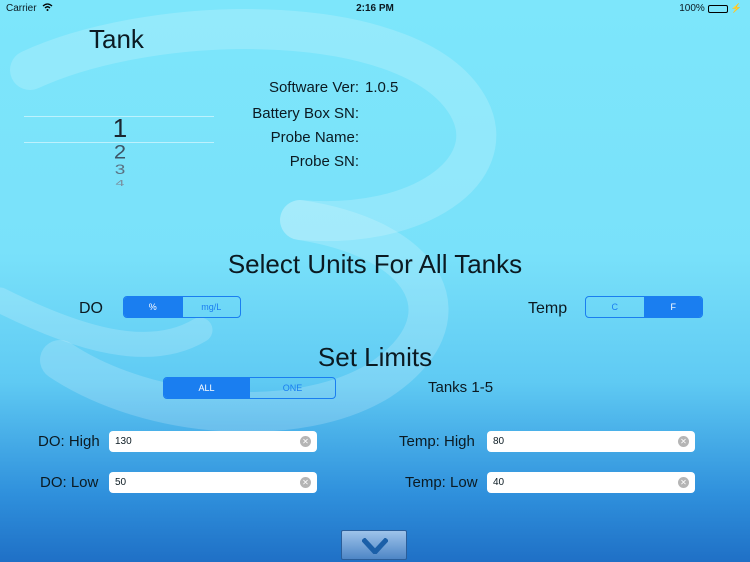 This screenshot has width=750, height=562. I want to click on picker-item: 3, so click(120, 170).